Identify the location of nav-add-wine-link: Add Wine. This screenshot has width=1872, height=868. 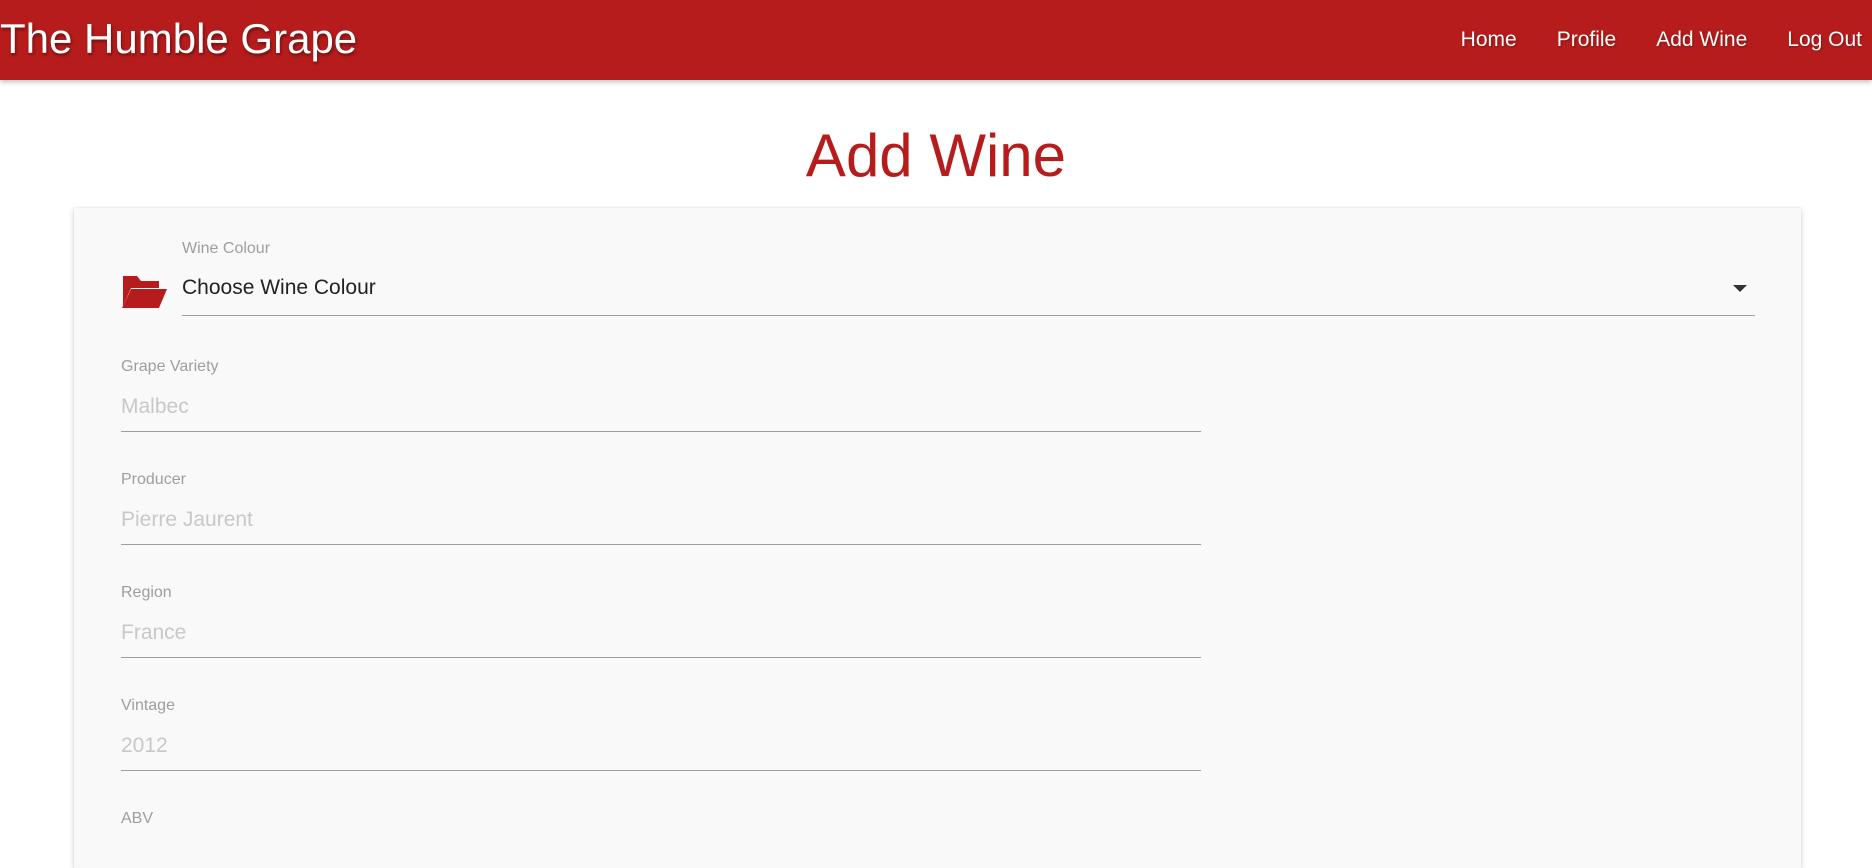
(1701, 40).